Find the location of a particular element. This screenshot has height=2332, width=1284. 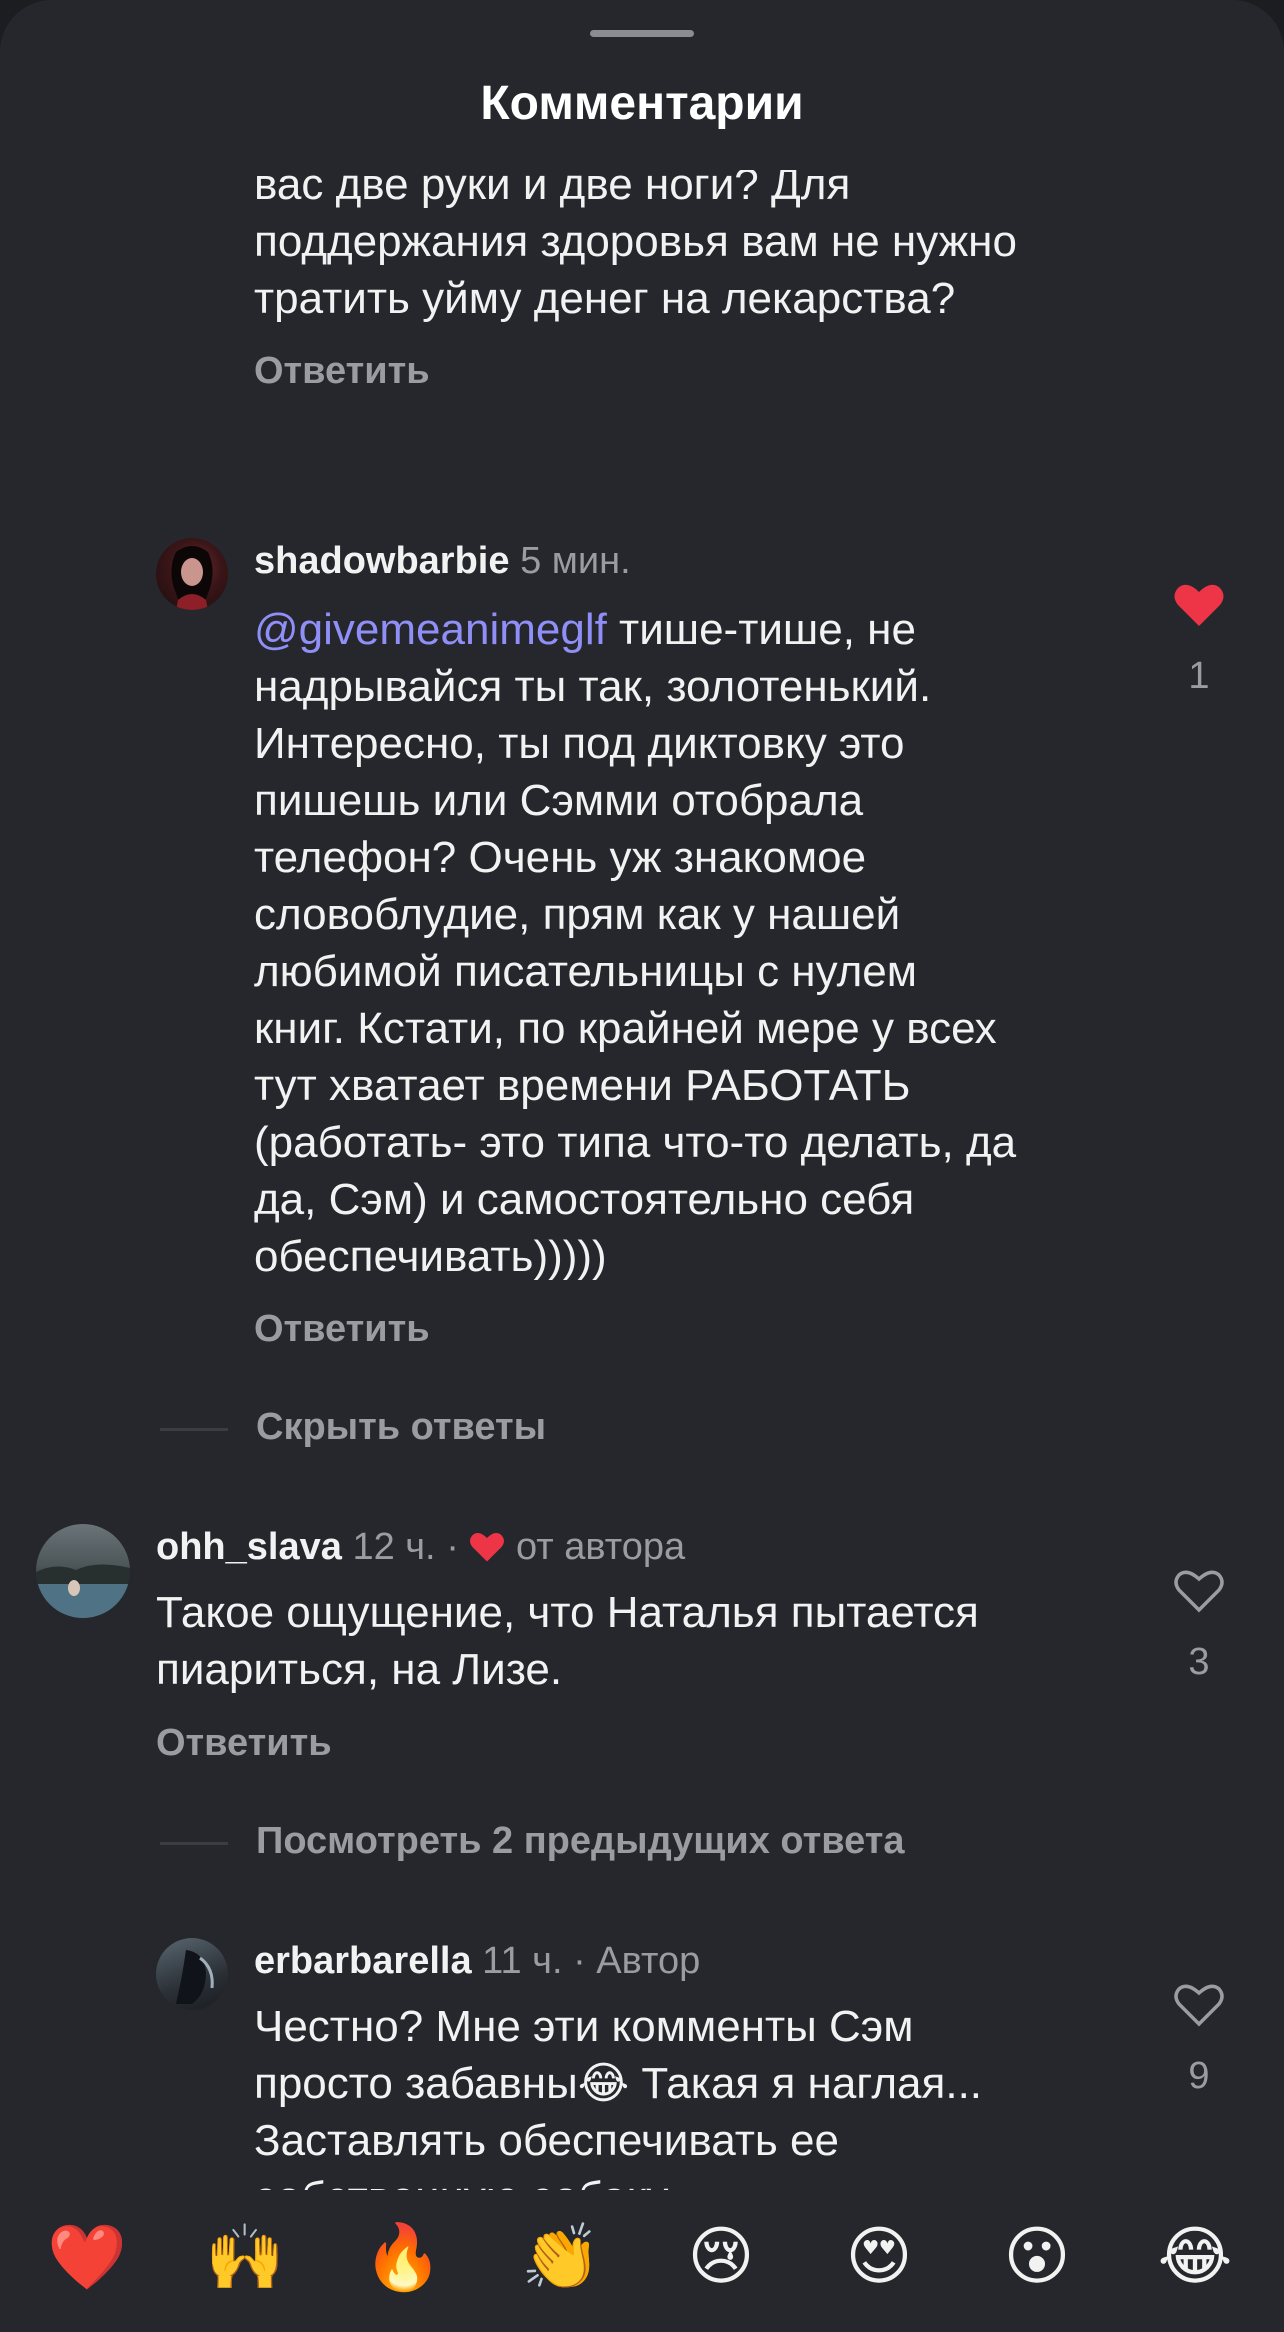

comment-text-line: (работать- это типа что-то делать, да is located at coordinates (635, 1142).